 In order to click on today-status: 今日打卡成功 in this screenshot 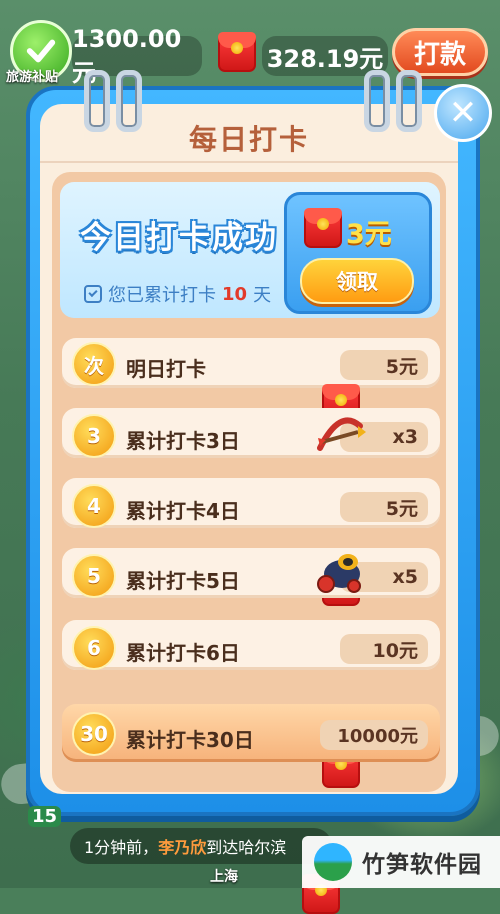, I will do `click(179, 238)`.